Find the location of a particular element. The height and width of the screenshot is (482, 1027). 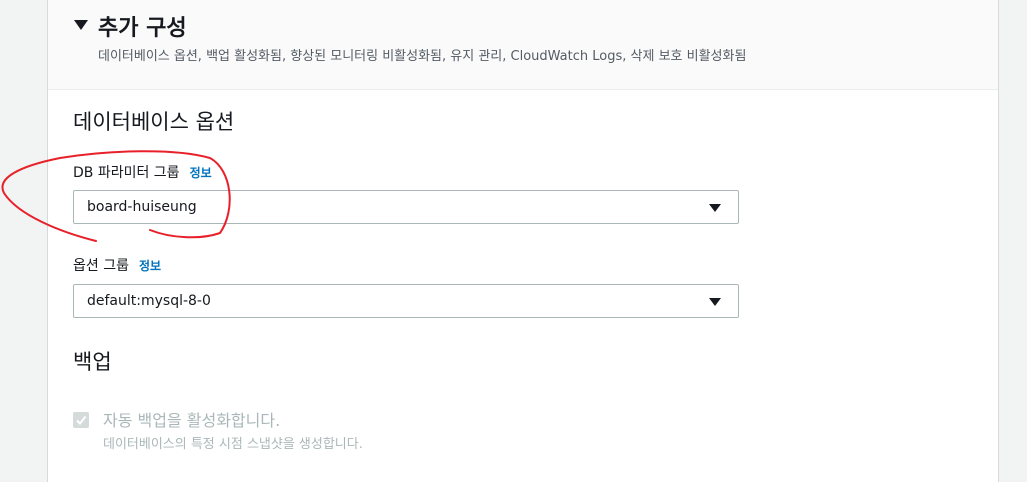

option-group-select: default:mysql-8-0 is located at coordinates (406, 301).